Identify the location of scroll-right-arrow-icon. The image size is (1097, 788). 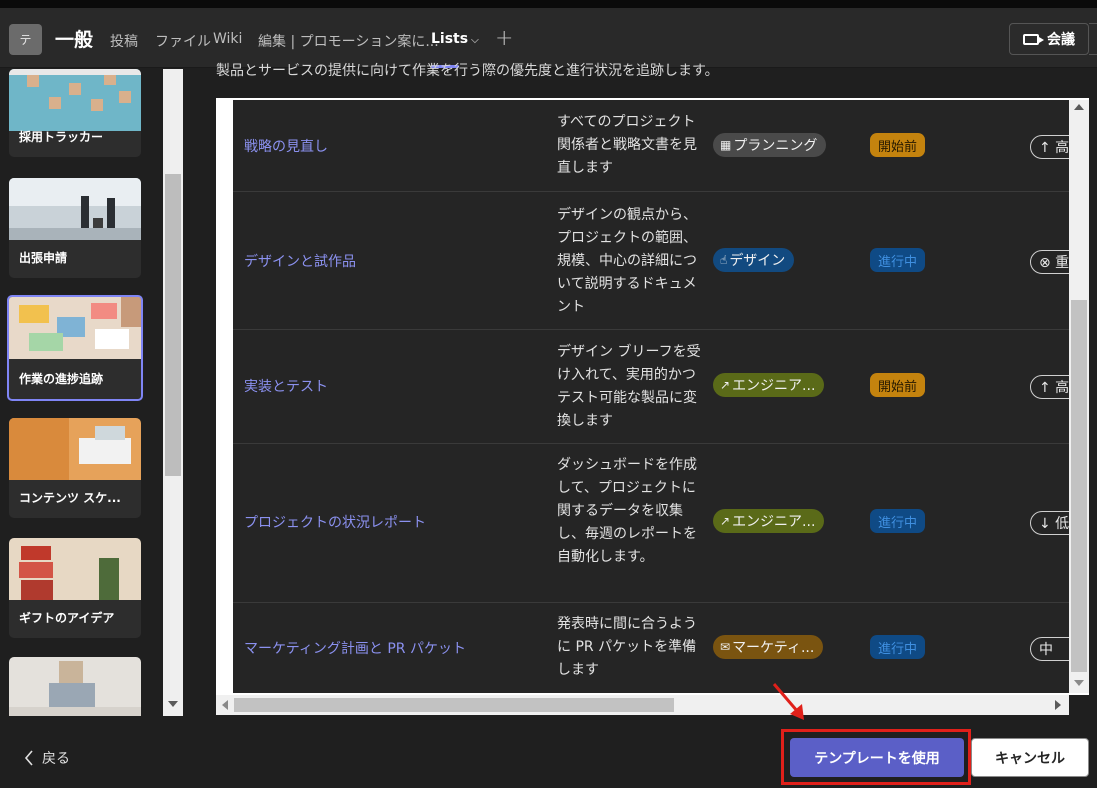
(1058, 705).